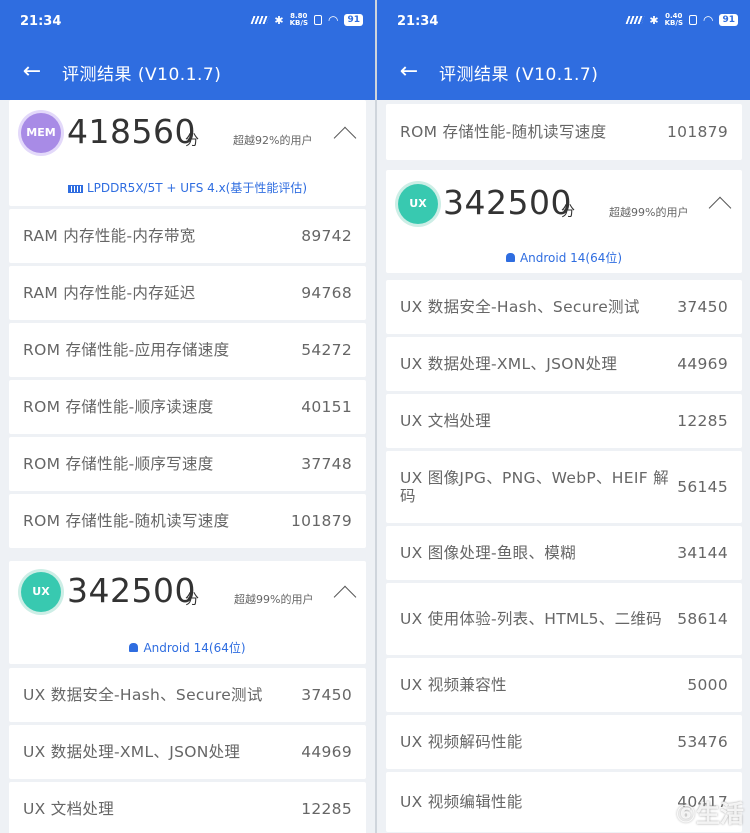  I want to click on table-row: UX 视频解码性能 53476, so click(564, 742).